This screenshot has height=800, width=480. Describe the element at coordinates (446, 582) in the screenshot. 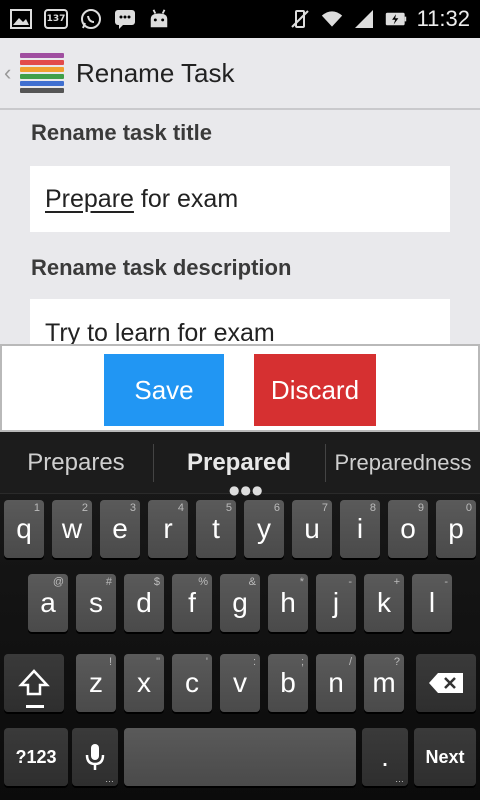

I see `key-hint: -` at that location.